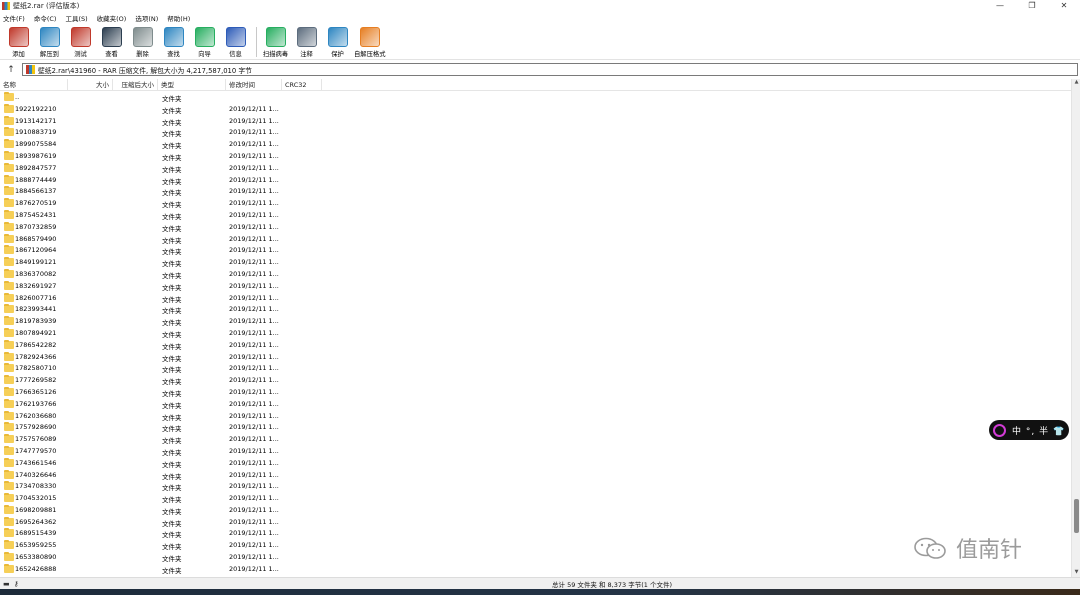  What do you see at coordinates (178, 18) in the screenshot?
I see `menu-help: 帮助(H)` at bounding box center [178, 18].